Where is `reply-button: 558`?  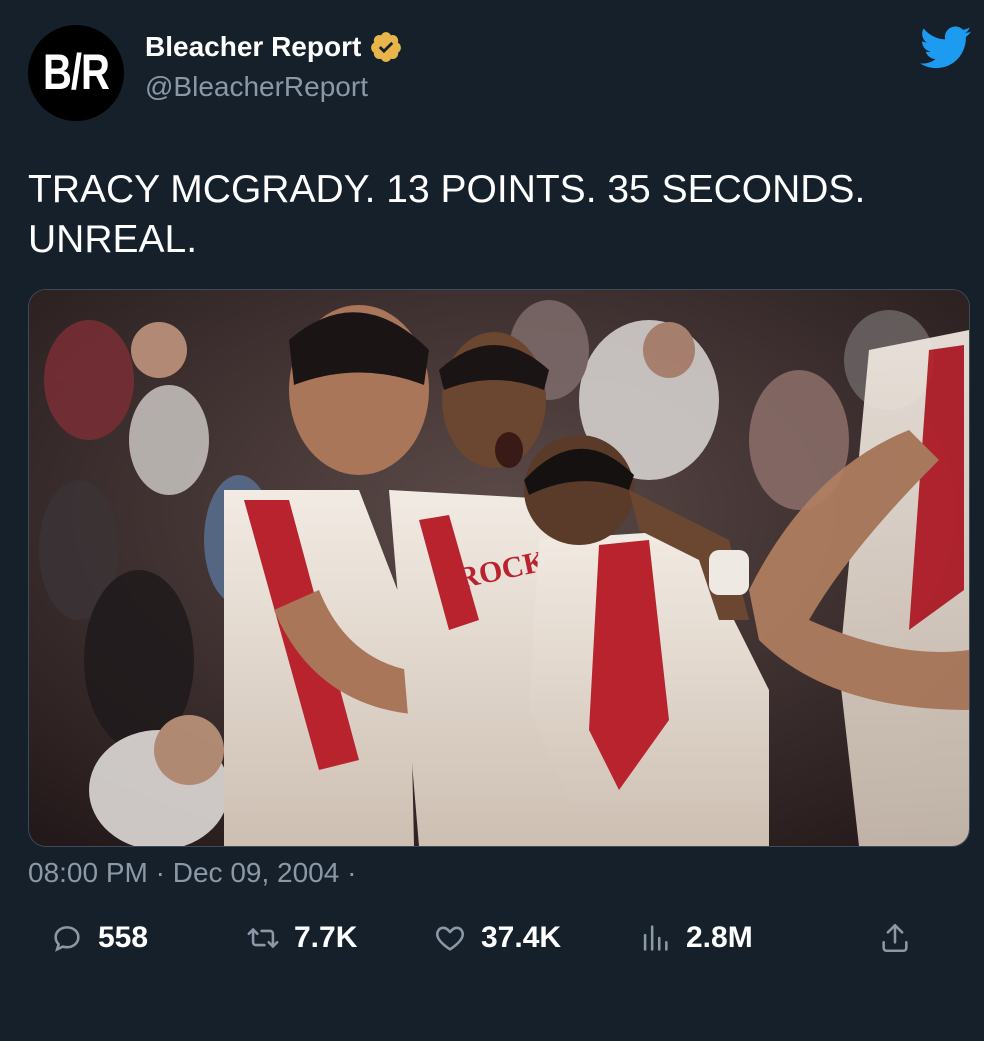 reply-button: 558 is located at coordinates (99, 938).